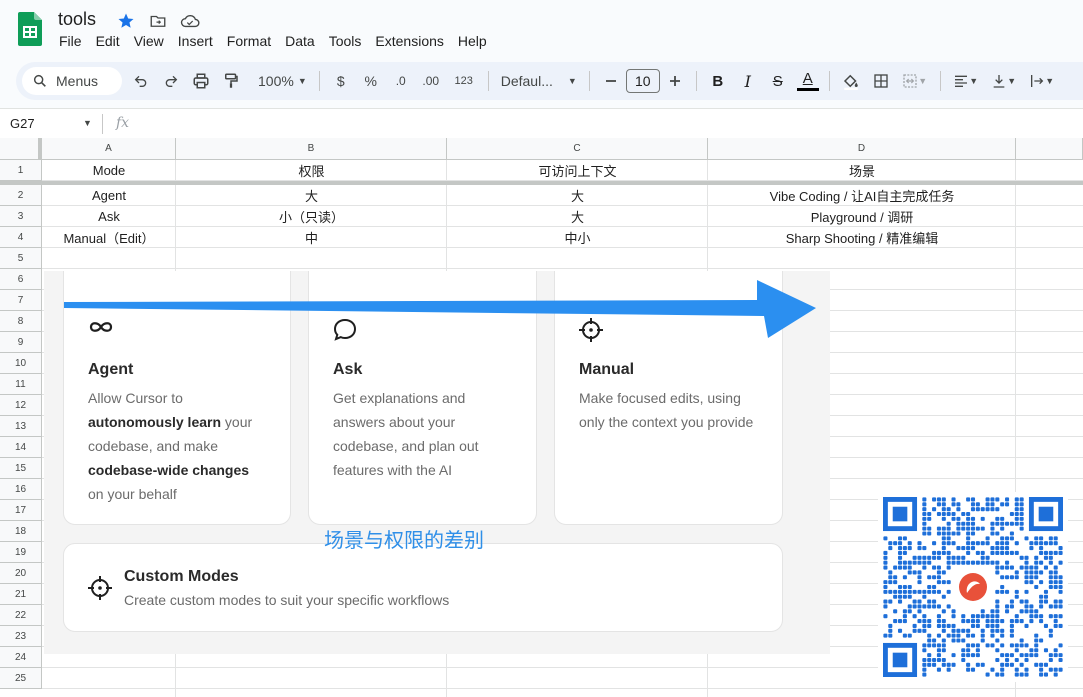 This screenshot has height=697, width=1083. What do you see at coordinates (21, 426) in the screenshot?
I see `row-header-13: 13` at bounding box center [21, 426].